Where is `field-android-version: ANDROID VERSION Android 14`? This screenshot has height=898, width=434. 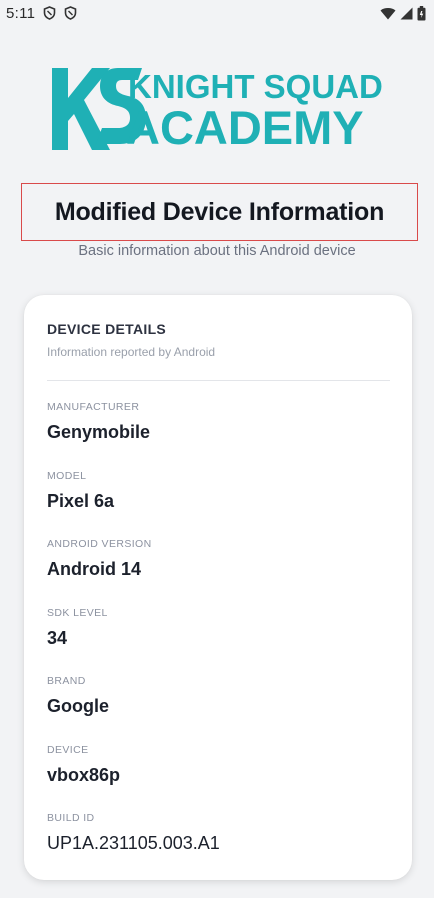
field-android-version: ANDROID VERSION Android 14 is located at coordinates (218, 572).